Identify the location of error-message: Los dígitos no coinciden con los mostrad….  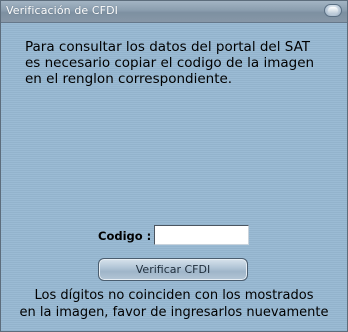
(174, 304).